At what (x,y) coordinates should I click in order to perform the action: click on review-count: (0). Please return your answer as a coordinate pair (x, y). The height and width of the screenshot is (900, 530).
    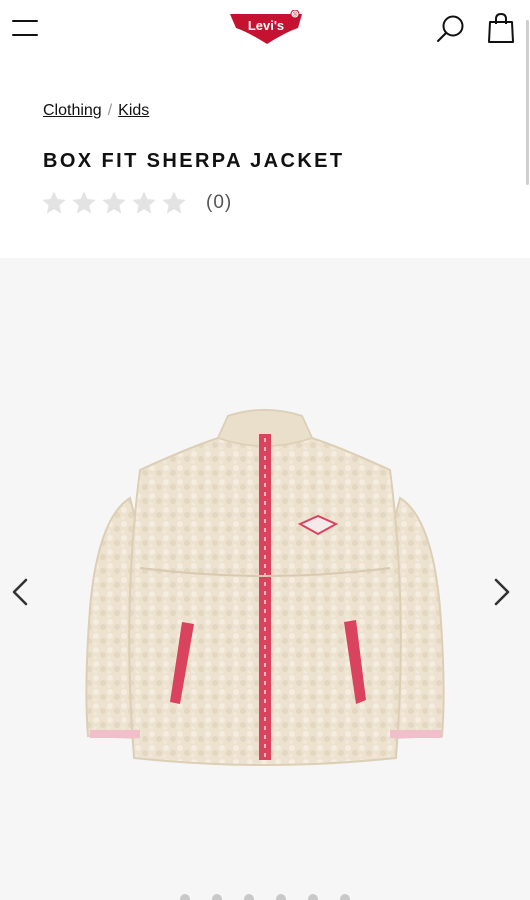
    Looking at the image, I should click on (219, 203).